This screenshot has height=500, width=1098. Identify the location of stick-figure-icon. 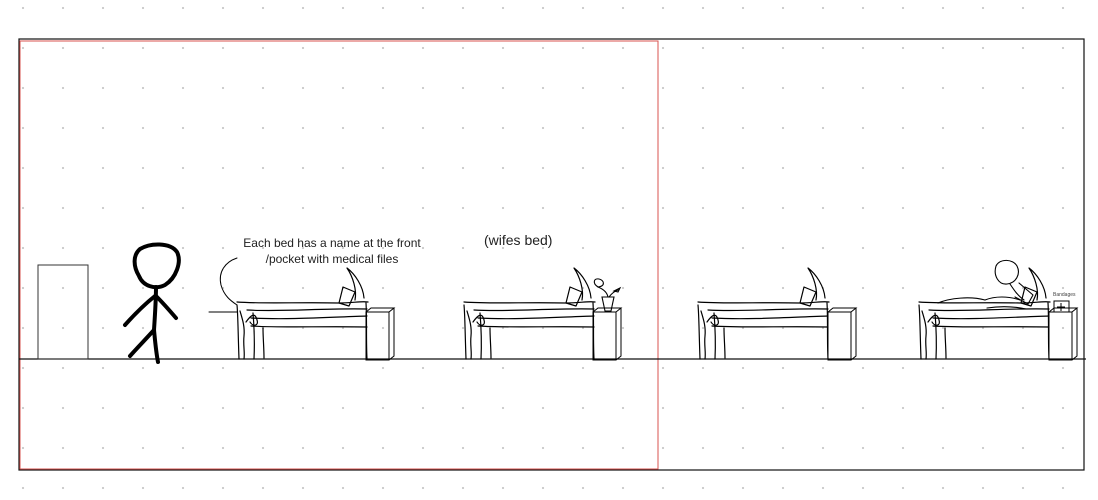
(152, 303).